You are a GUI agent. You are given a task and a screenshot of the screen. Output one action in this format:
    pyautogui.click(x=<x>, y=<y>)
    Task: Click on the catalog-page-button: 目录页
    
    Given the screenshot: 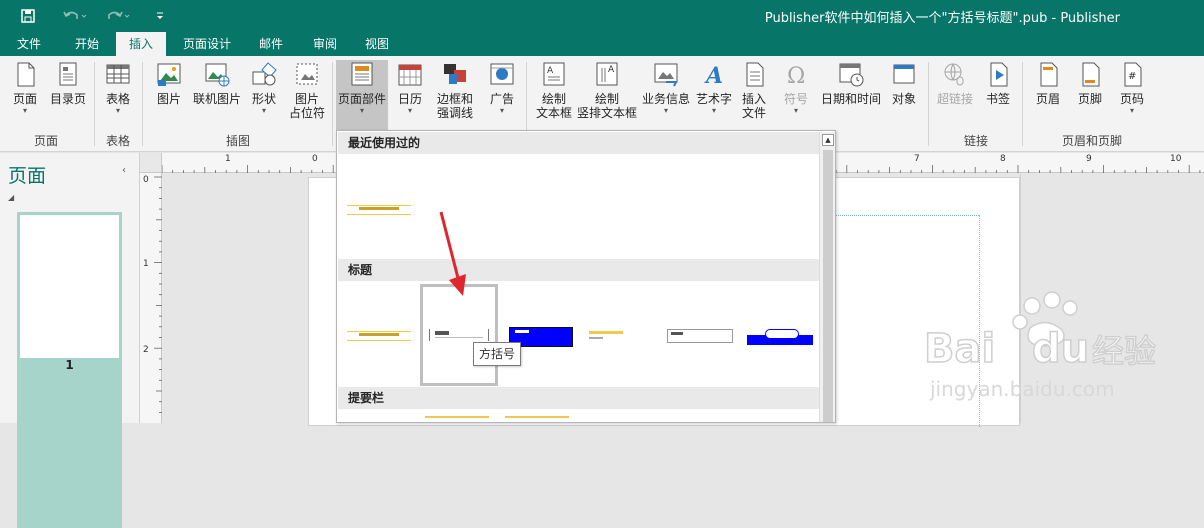 What is the action you would take?
    pyautogui.click(x=68, y=95)
    